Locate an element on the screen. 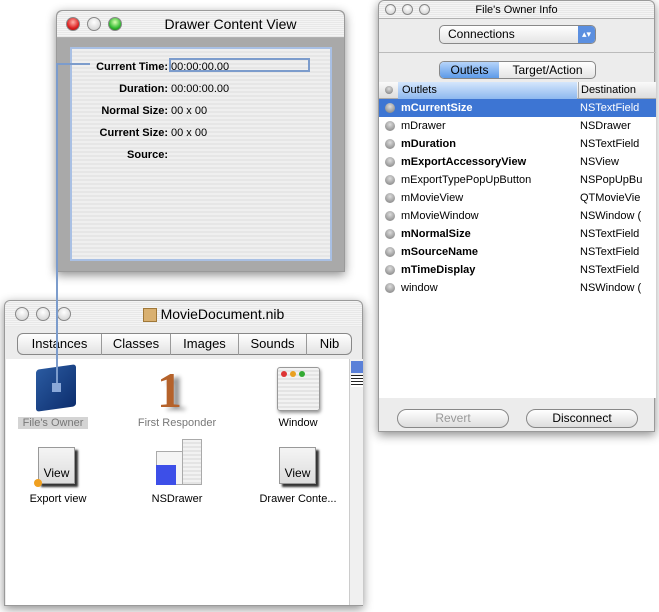 Image resolution: width=659 pixels, height=612 pixels. current-size-label: Current Size: is located at coordinates (133, 133).